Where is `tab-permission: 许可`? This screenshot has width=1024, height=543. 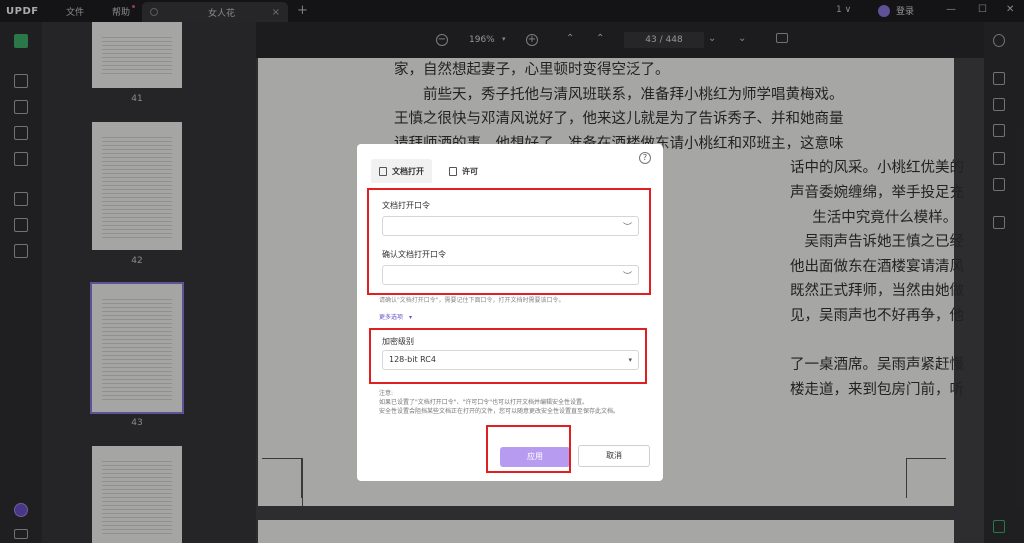
tab-permission: 许可 is located at coordinates (463, 171).